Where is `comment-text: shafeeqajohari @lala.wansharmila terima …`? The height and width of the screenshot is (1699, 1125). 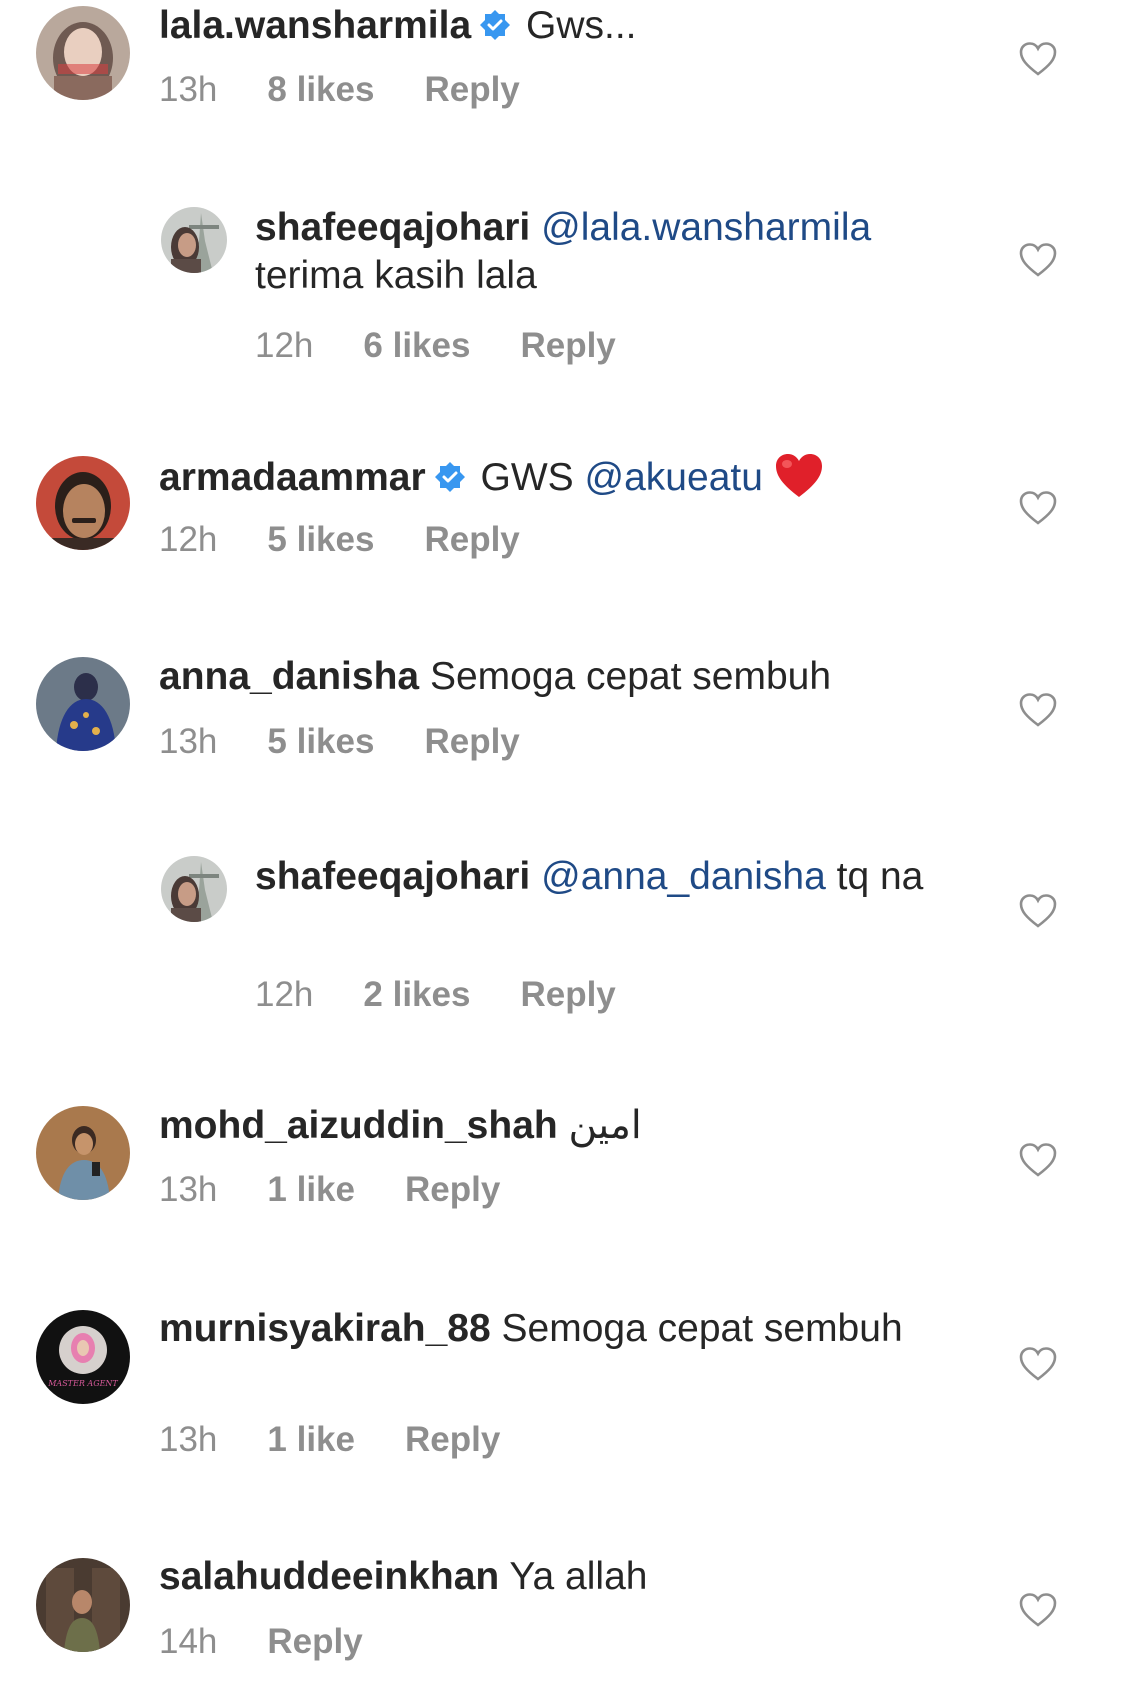 comment-text: shafeeqajohari @lala.wansharmila terima … is located at coordinates (595, 252).